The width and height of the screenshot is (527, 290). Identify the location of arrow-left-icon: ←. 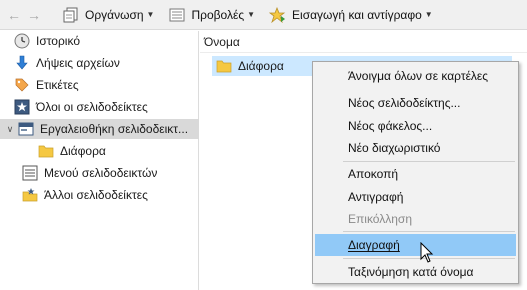
(14, 14).